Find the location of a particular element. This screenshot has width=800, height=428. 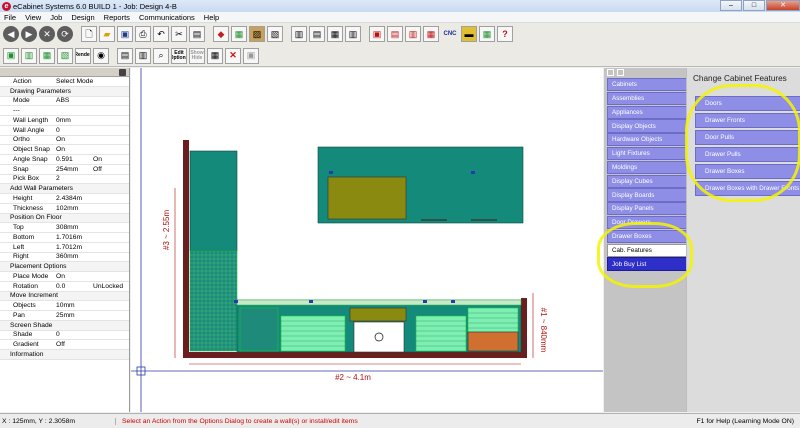

category-button: Display Boards is located at coordinates (647, 195).